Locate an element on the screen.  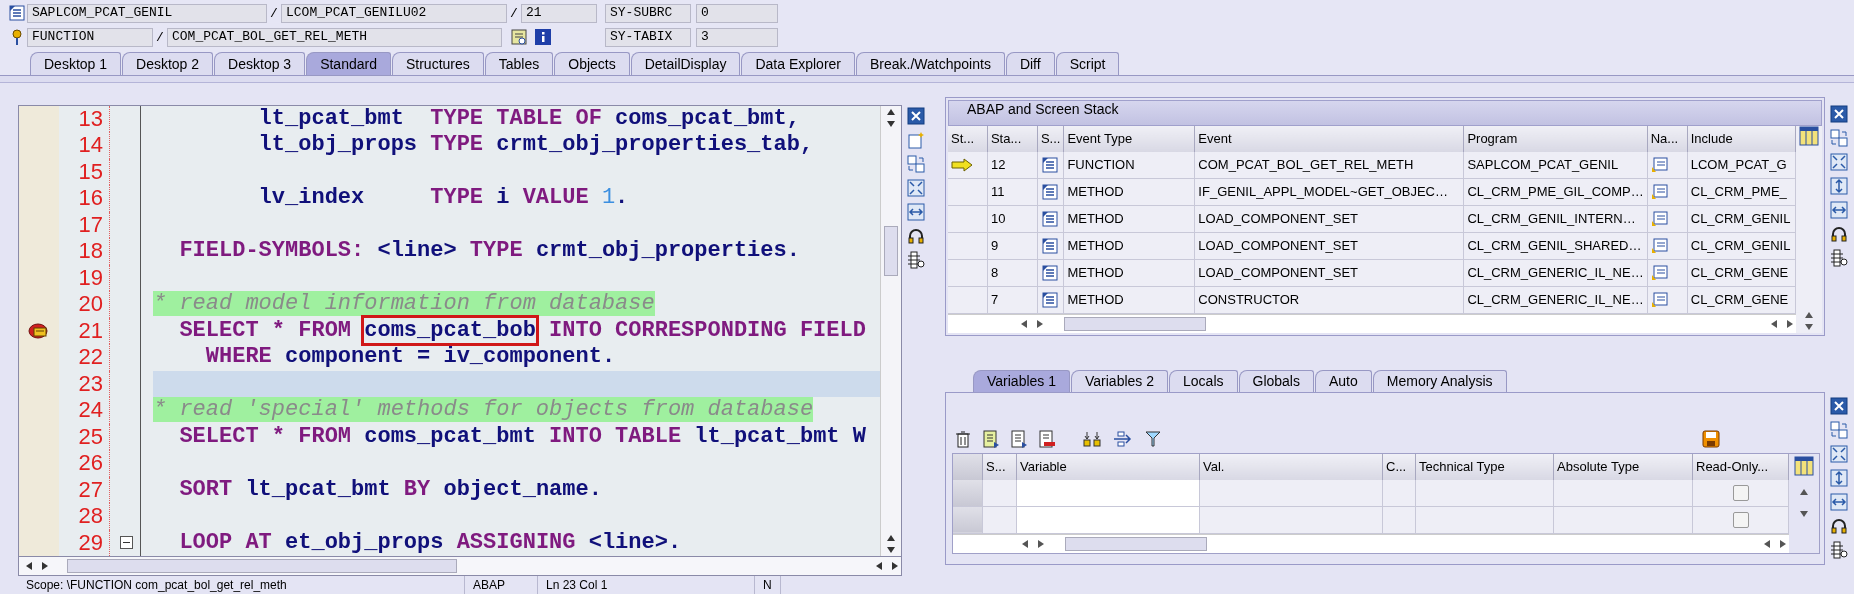
insert-row-icon is located at coordinates (991, 438).